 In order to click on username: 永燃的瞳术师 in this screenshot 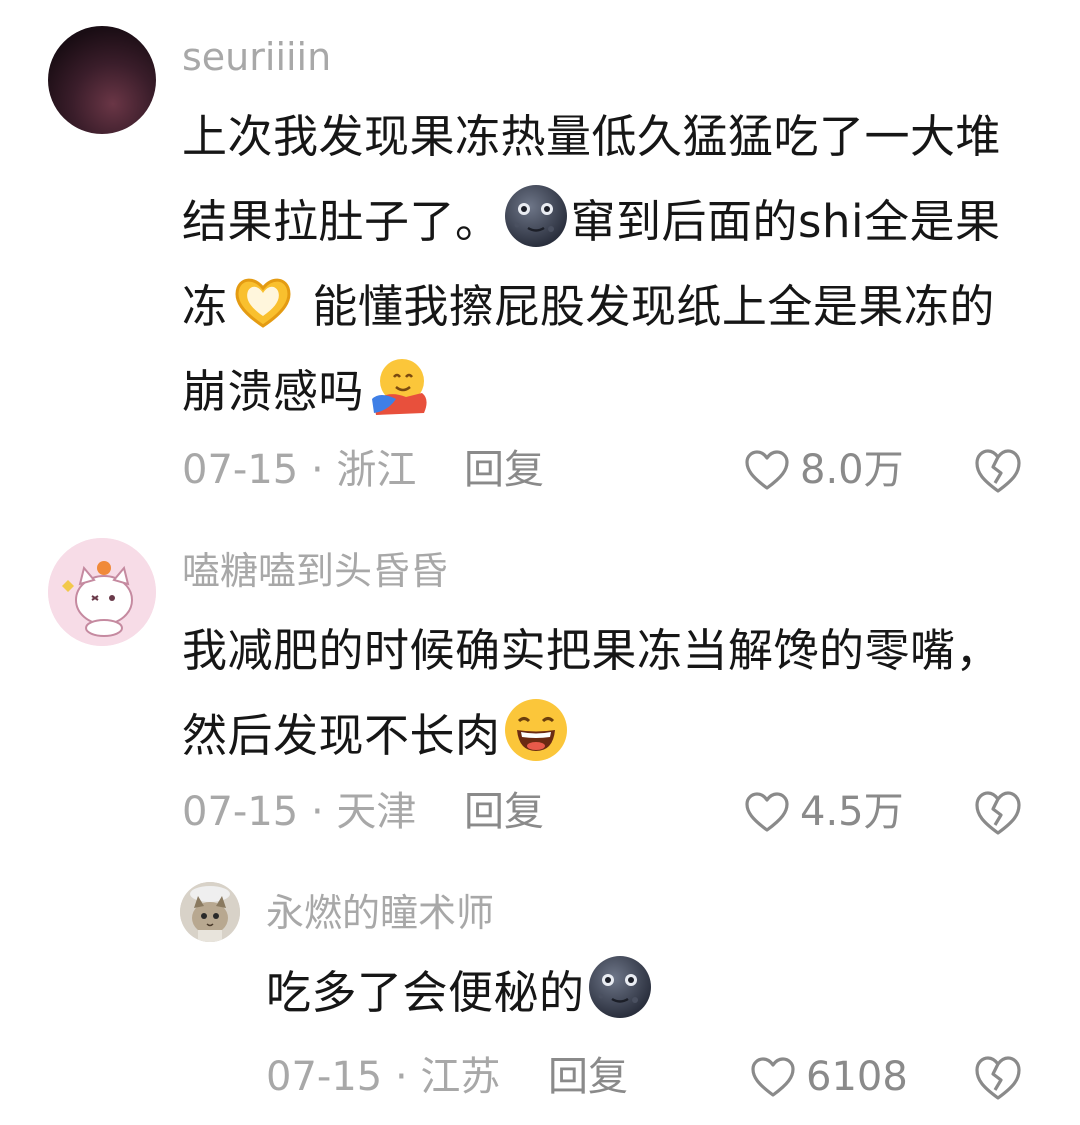, I will do `click(380, 913)`.